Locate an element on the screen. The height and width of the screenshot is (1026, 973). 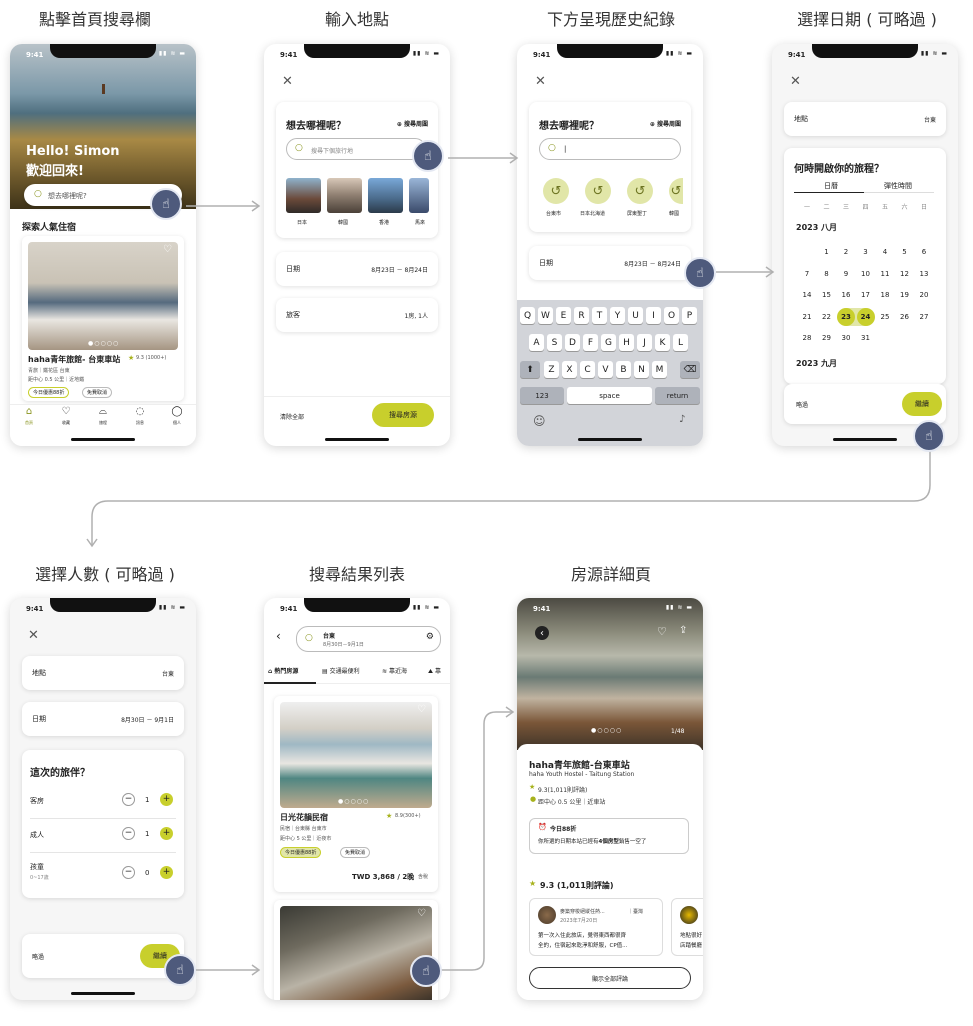
back-chevron-icon: ‹ is located at coordinates (278, 636).